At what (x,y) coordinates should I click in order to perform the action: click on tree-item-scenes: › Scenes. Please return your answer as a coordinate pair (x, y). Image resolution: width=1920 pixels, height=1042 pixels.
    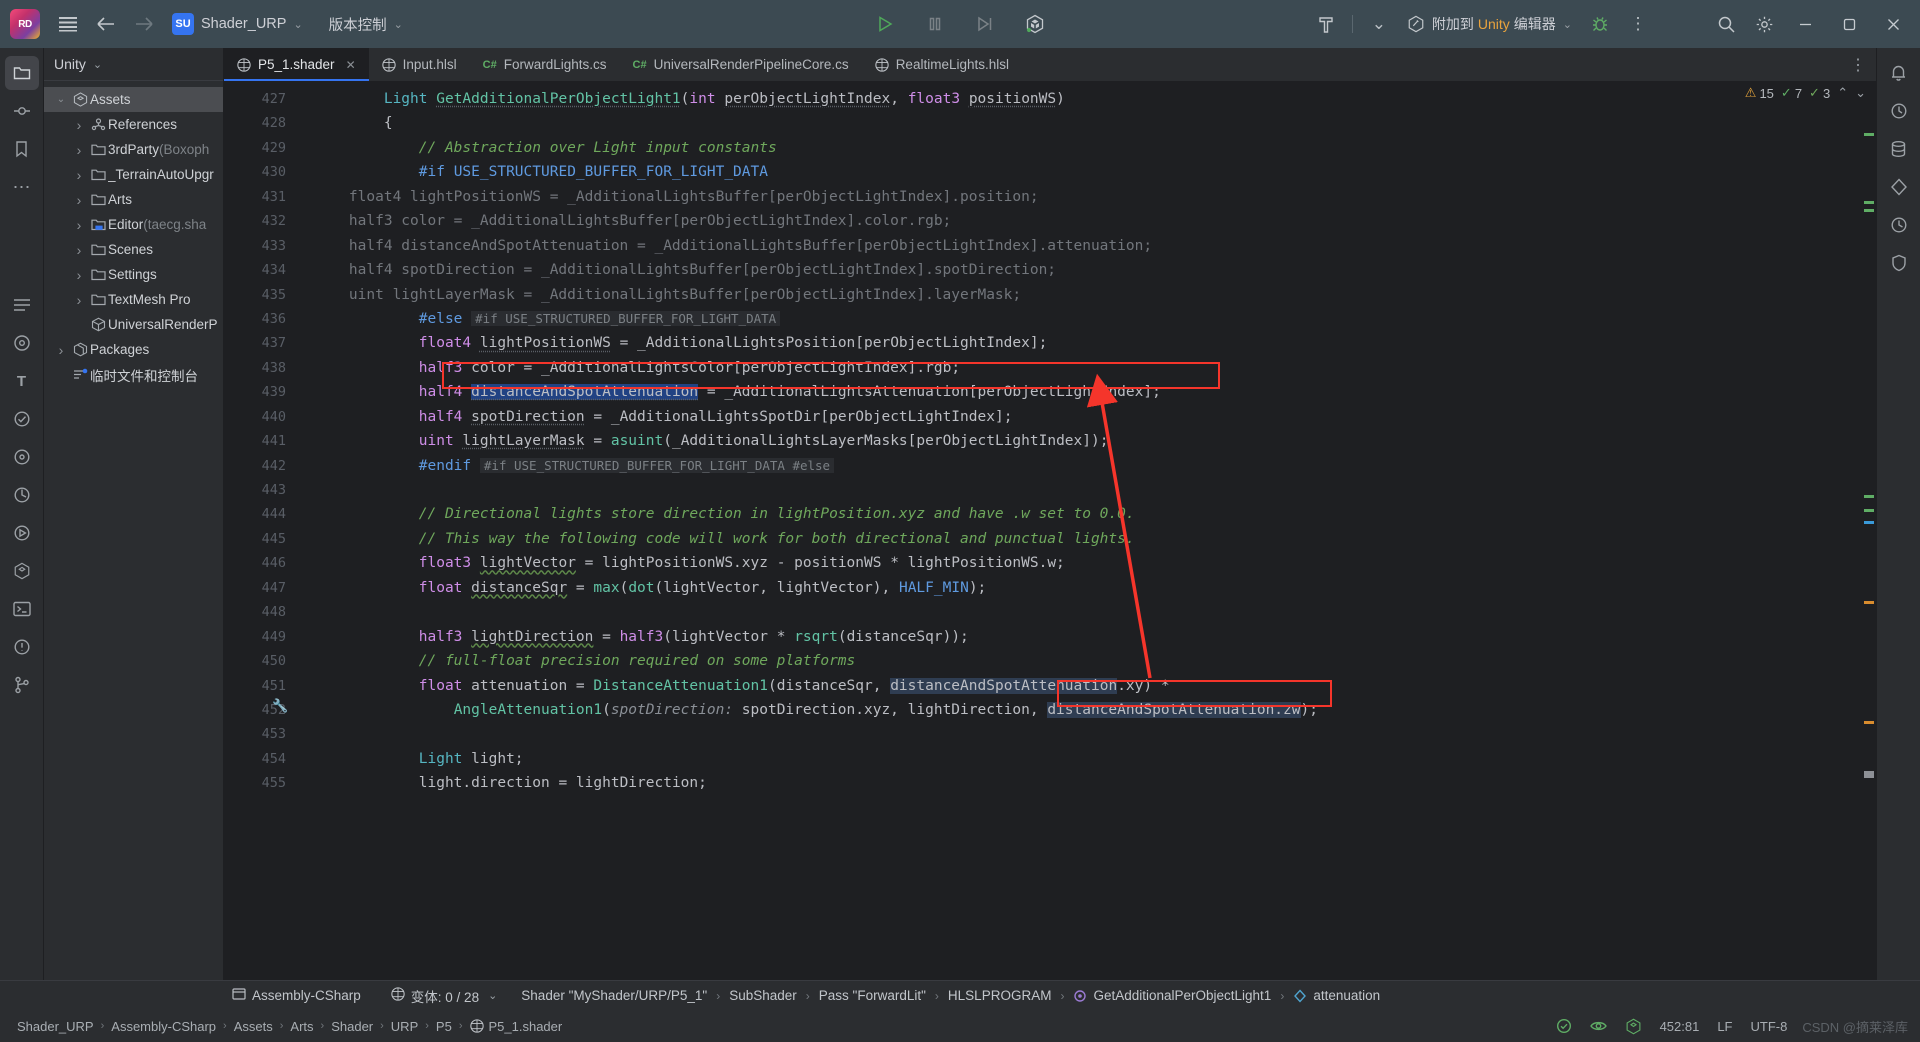
    Looking at the image, I should click on (133, 249).